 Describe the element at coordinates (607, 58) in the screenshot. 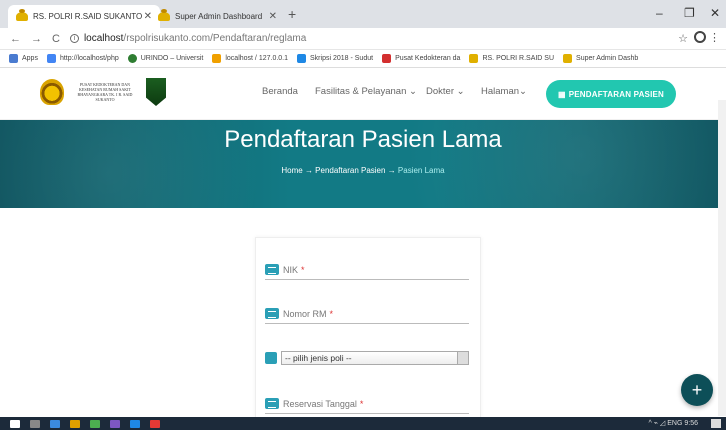

I see `bookmark-label: Super Admin Dashb` at that location.